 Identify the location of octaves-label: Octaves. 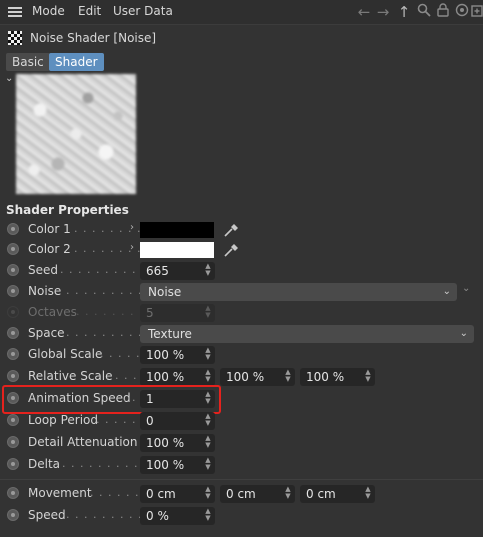
(52, 312).